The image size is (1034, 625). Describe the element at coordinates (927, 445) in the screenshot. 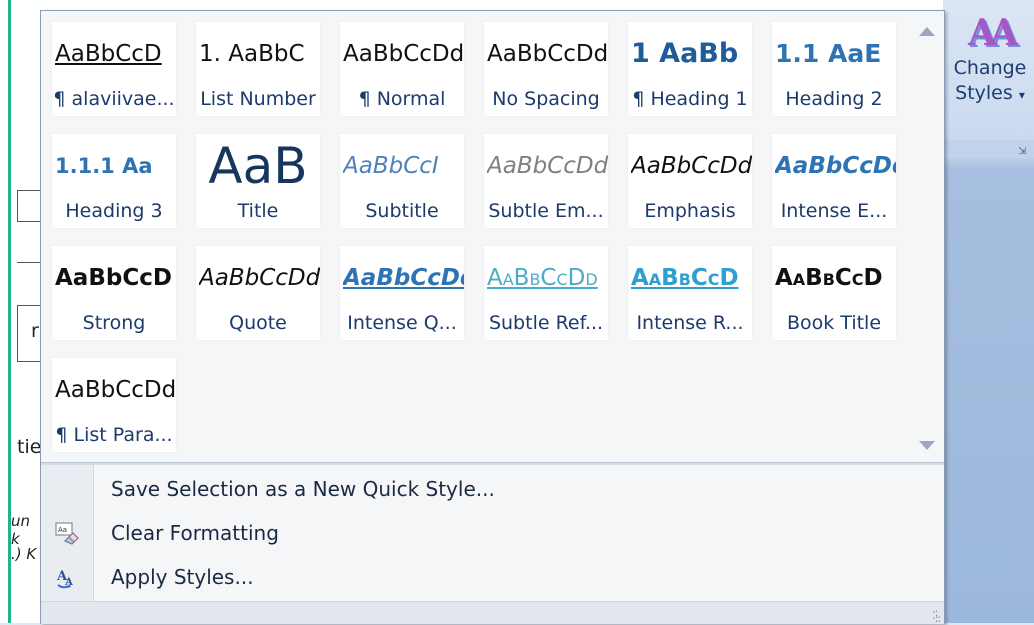

I see `scroll-down-icon` at that location.